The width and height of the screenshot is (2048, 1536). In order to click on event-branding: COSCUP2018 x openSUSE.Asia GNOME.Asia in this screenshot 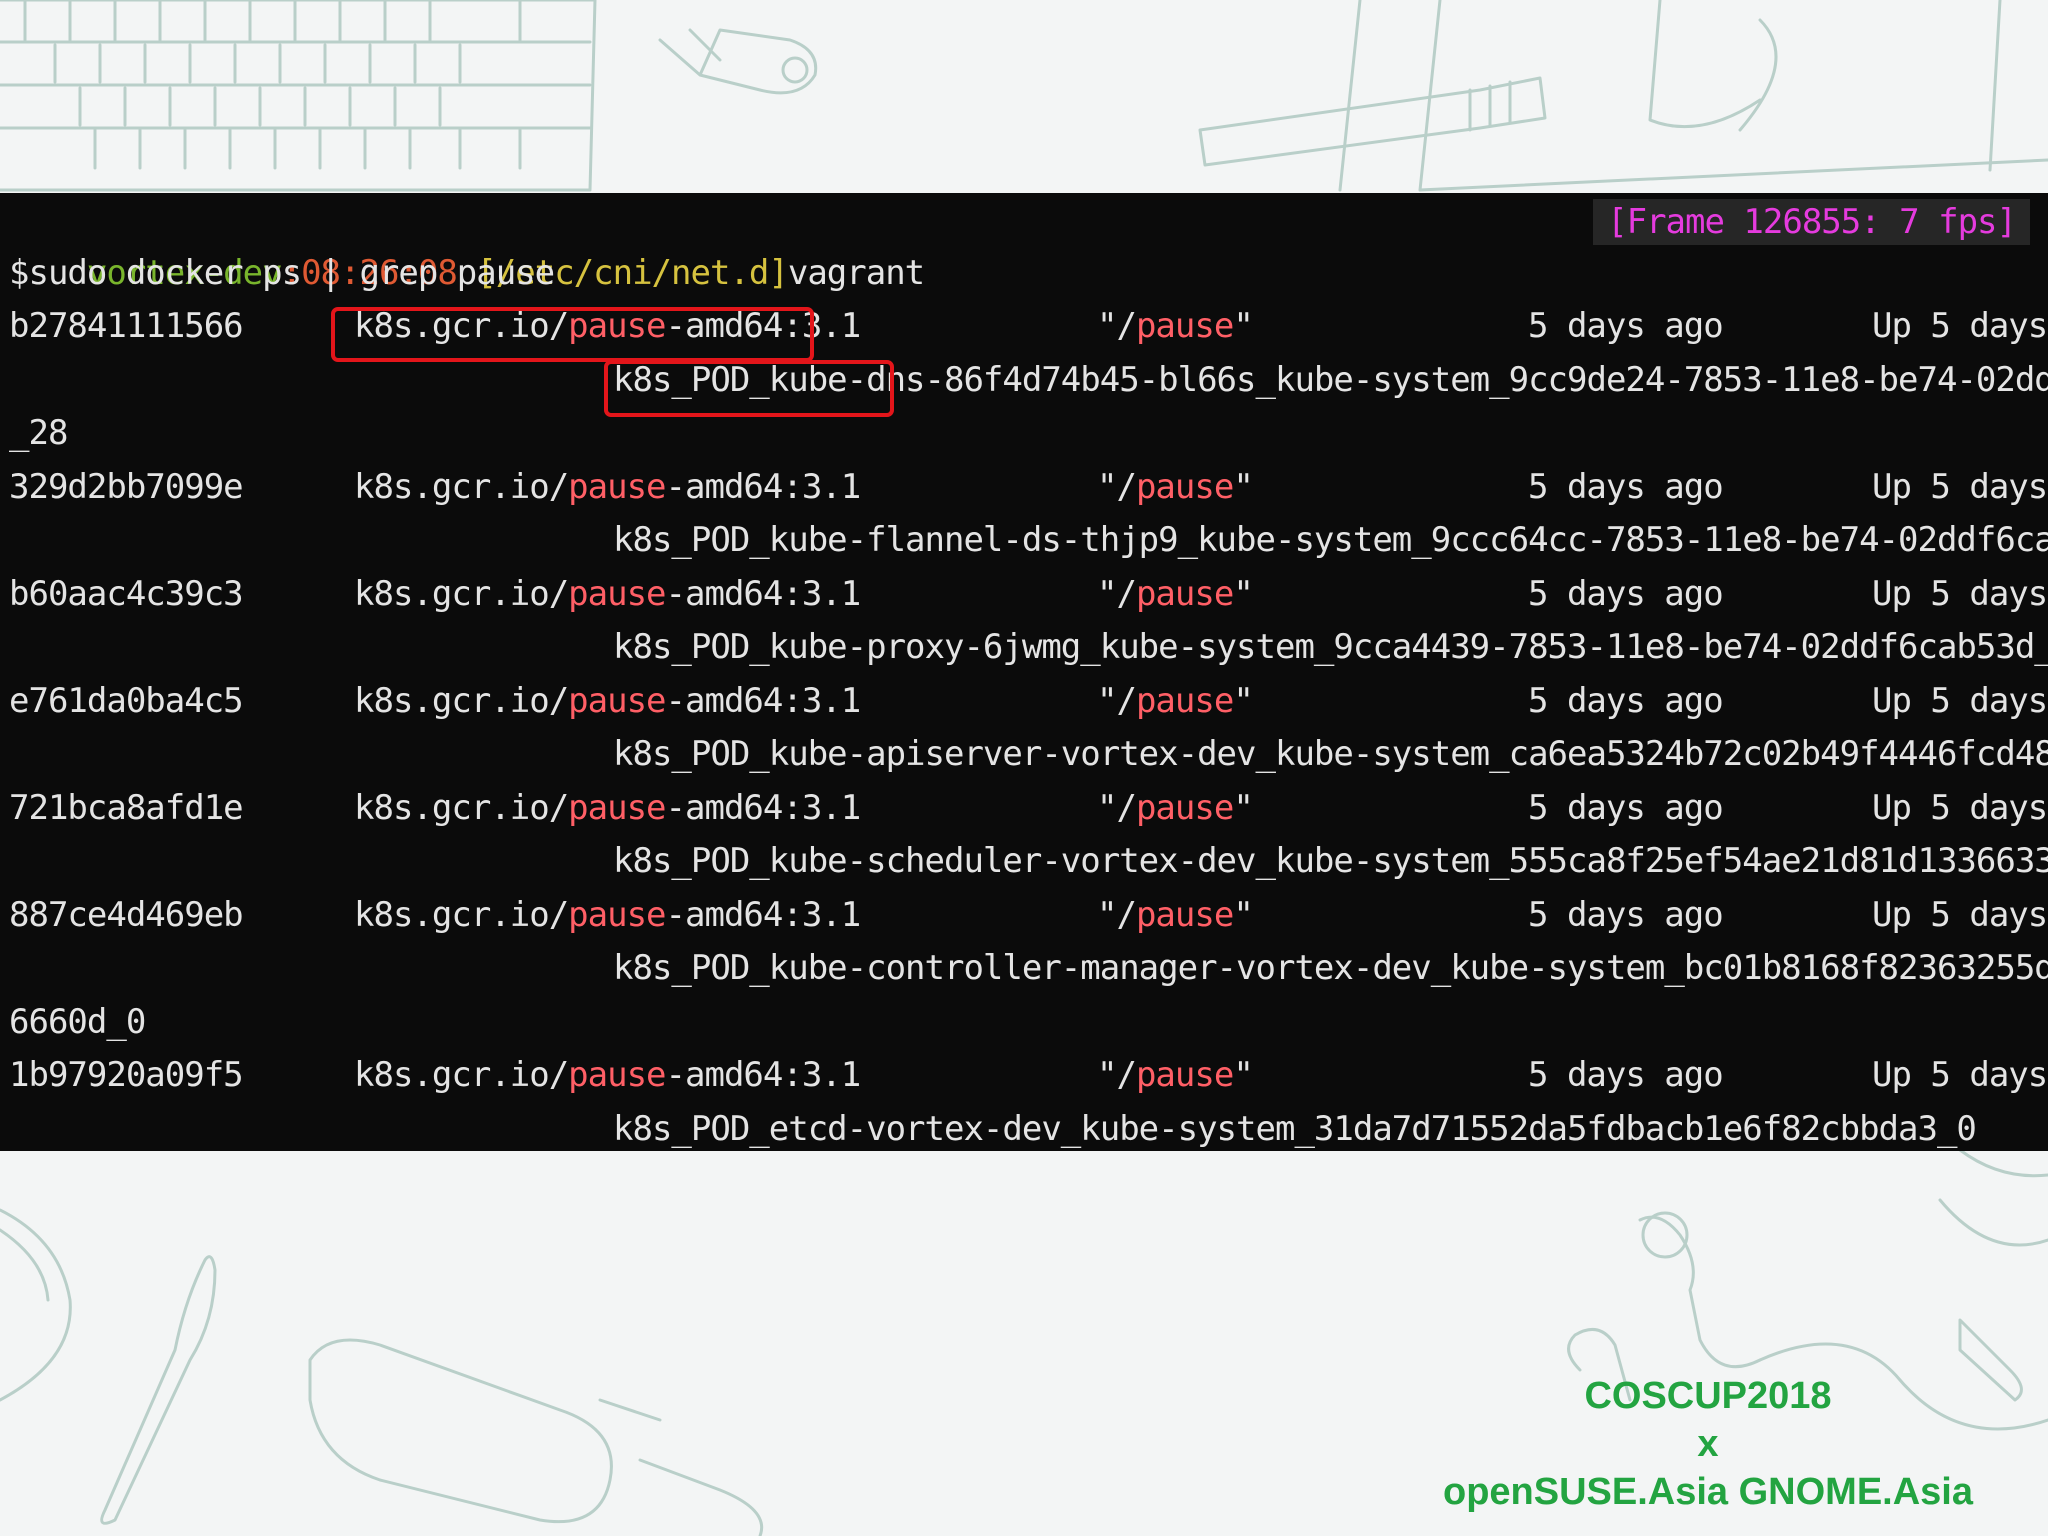, I will do `click(1708, 1444)`.